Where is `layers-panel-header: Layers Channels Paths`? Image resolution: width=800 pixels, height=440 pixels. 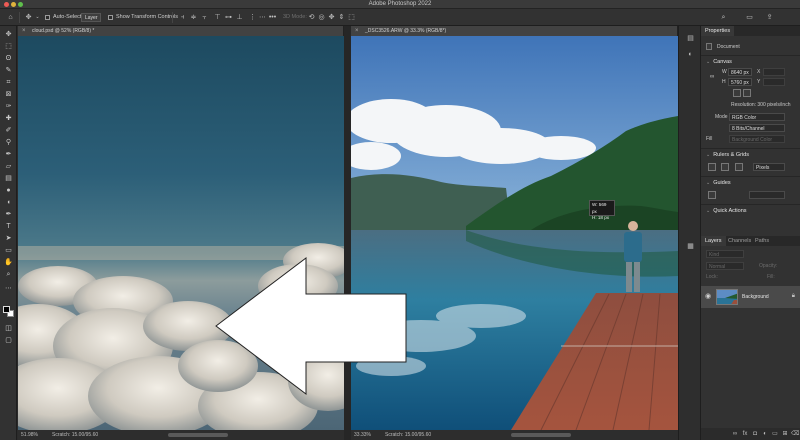
layers-panel-header: Layers Channels Paths is located at coordinates (750, 241).